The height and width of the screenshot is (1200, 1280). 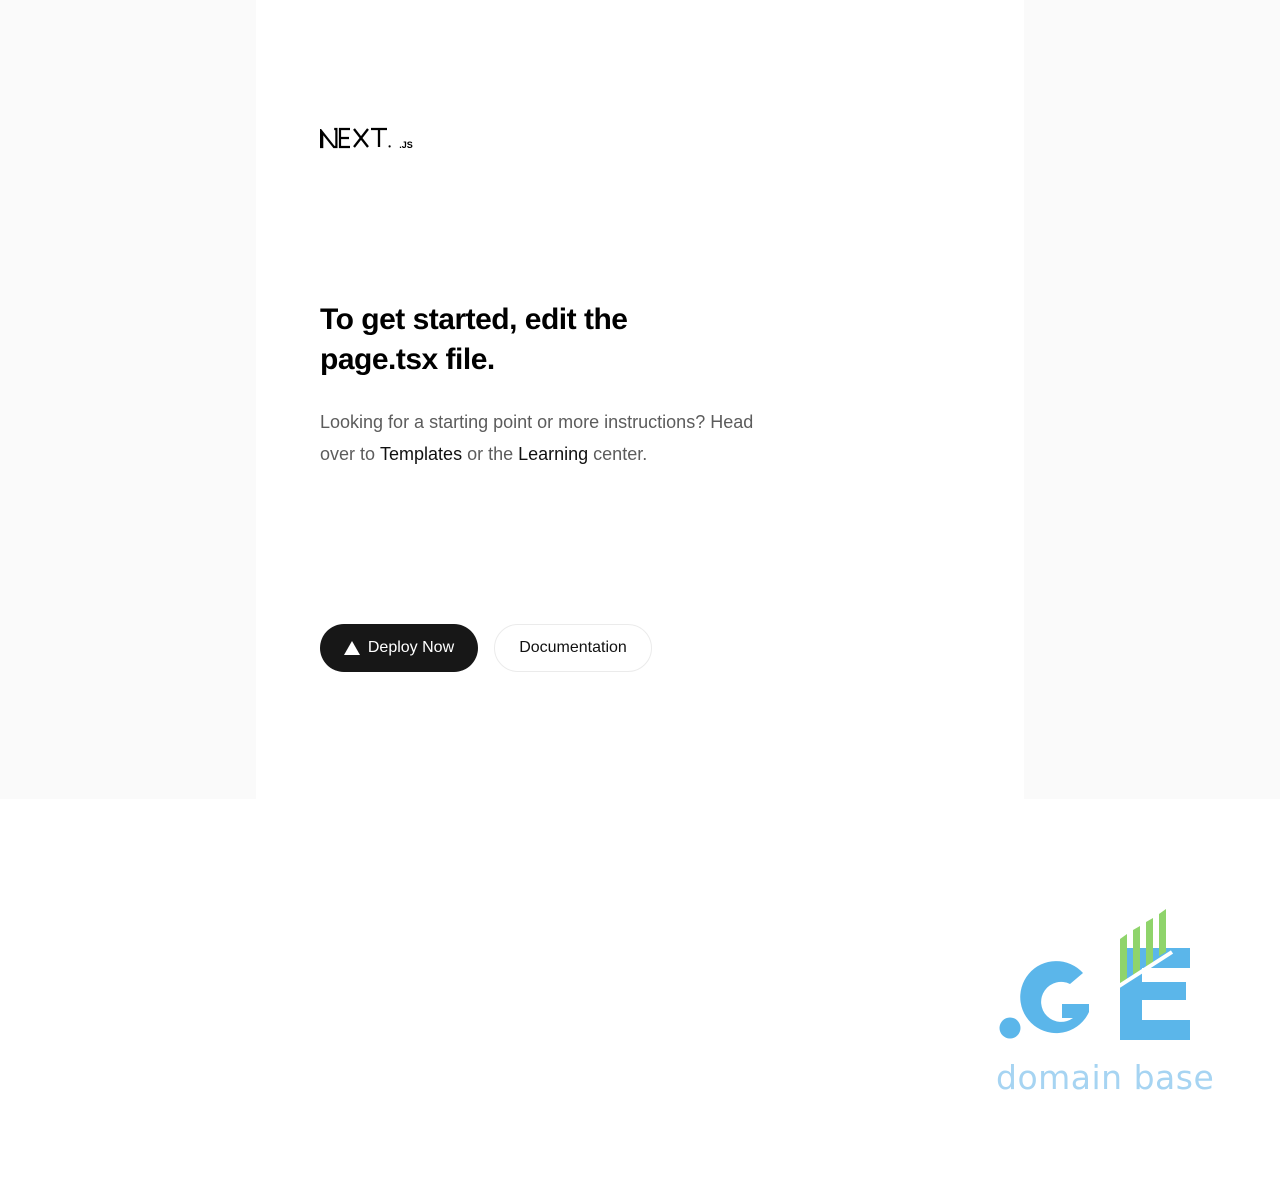 I want to click on nextjs-logo: .JS, so click(x=366, y=138).